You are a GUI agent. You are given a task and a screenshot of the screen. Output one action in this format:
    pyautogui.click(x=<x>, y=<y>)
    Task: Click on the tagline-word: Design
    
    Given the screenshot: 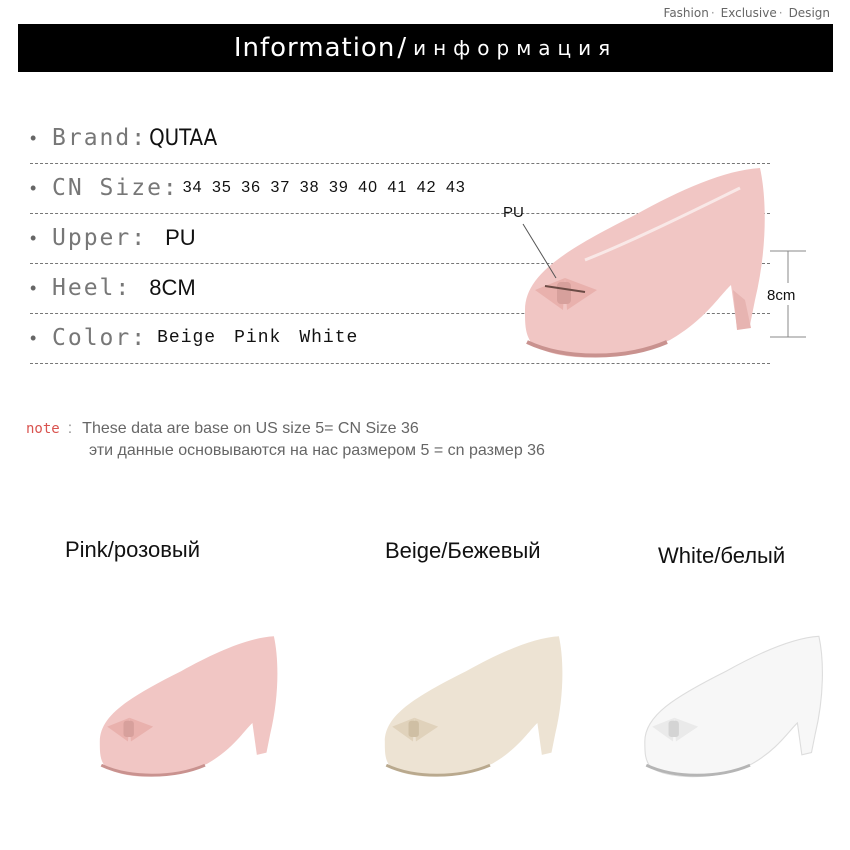 What is the action you would take?
    pyautogui.click(x=809, y=13)
    